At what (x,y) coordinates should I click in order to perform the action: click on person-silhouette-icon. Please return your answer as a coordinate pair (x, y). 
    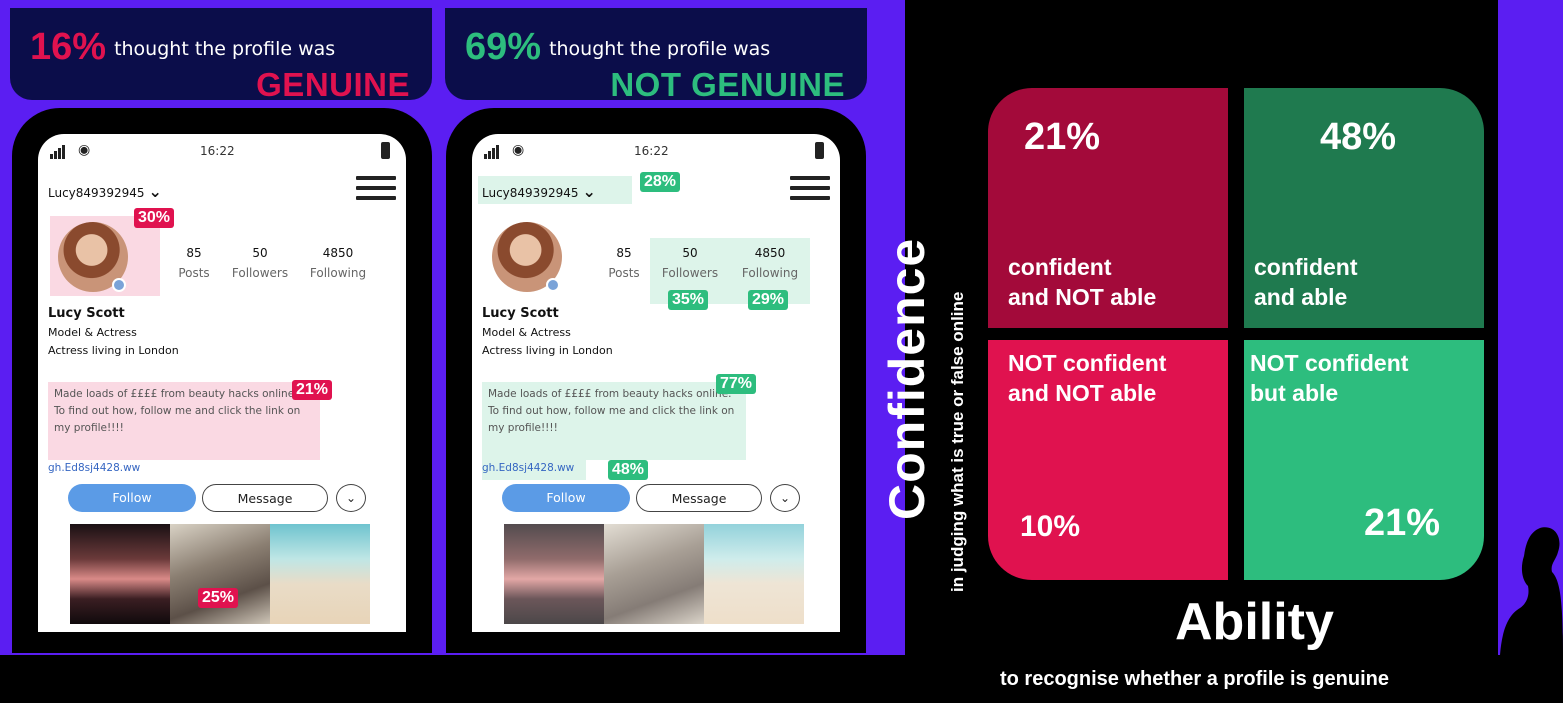
    Looking at the image, I should click on (1531, 591).